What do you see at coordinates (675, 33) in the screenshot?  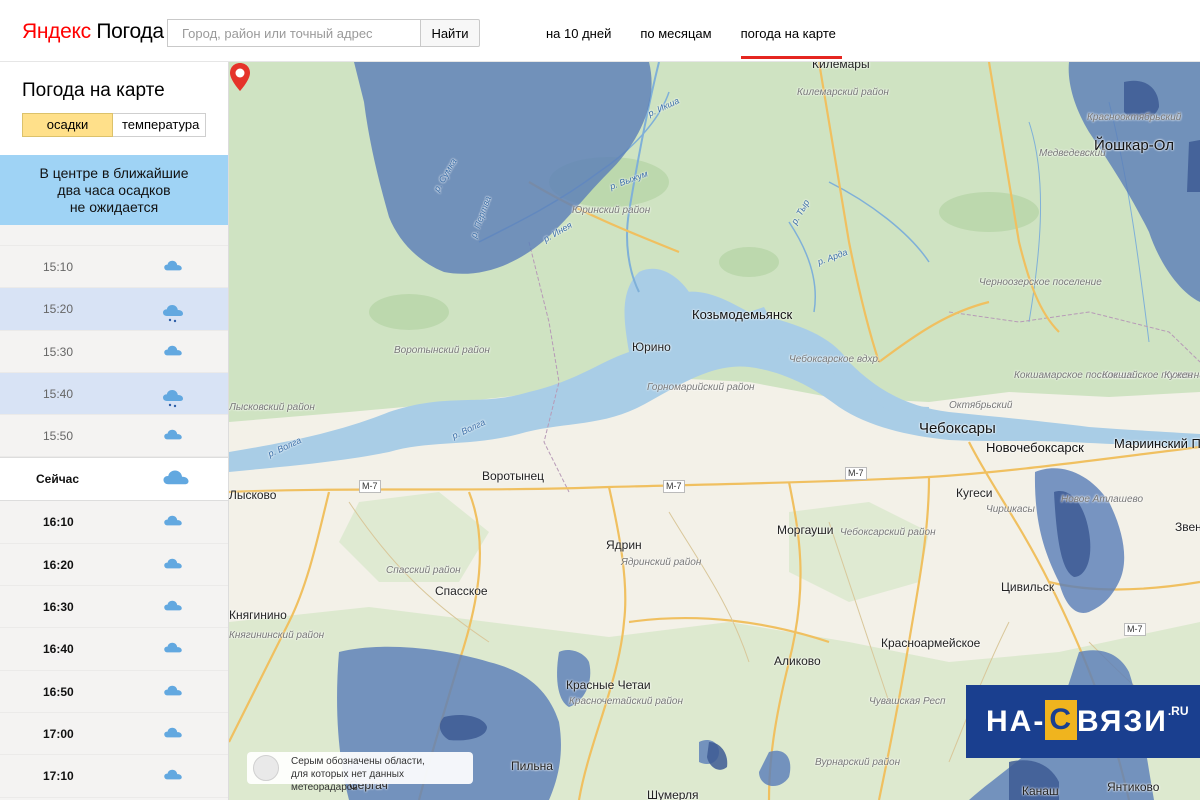 I see `nav-monthly: по месяцам` at bounding box center [675, 33].